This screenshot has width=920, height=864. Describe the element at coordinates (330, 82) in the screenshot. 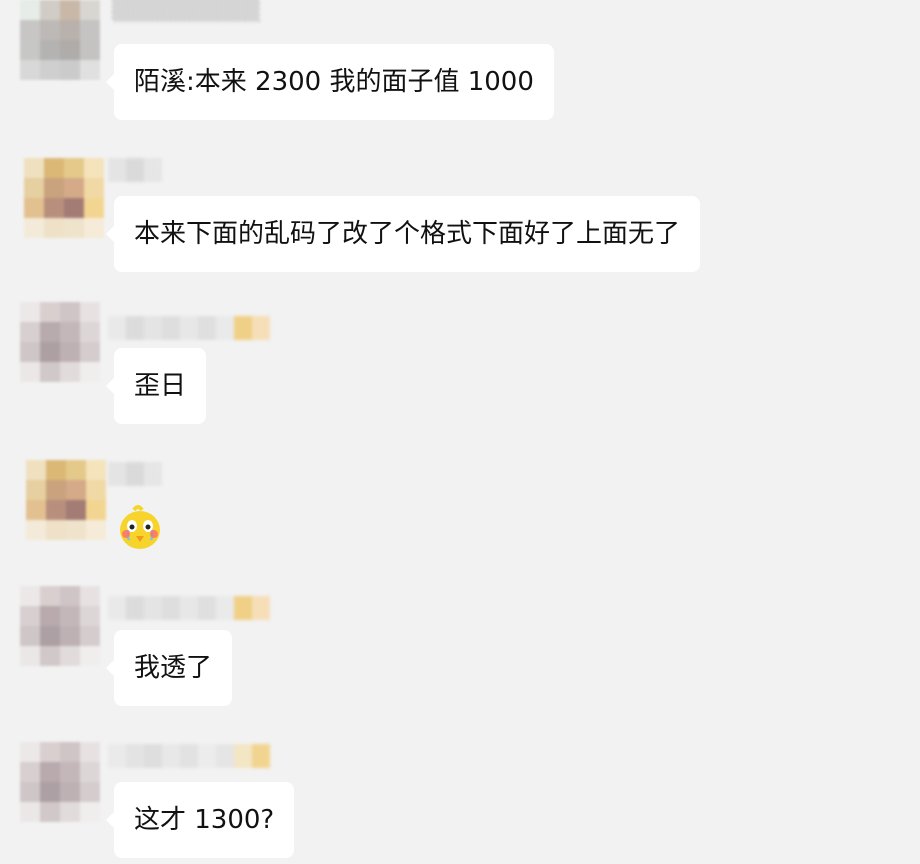

I see `message-bubble: 陌溪:本来 2300 我的面子值 1000` at that location.